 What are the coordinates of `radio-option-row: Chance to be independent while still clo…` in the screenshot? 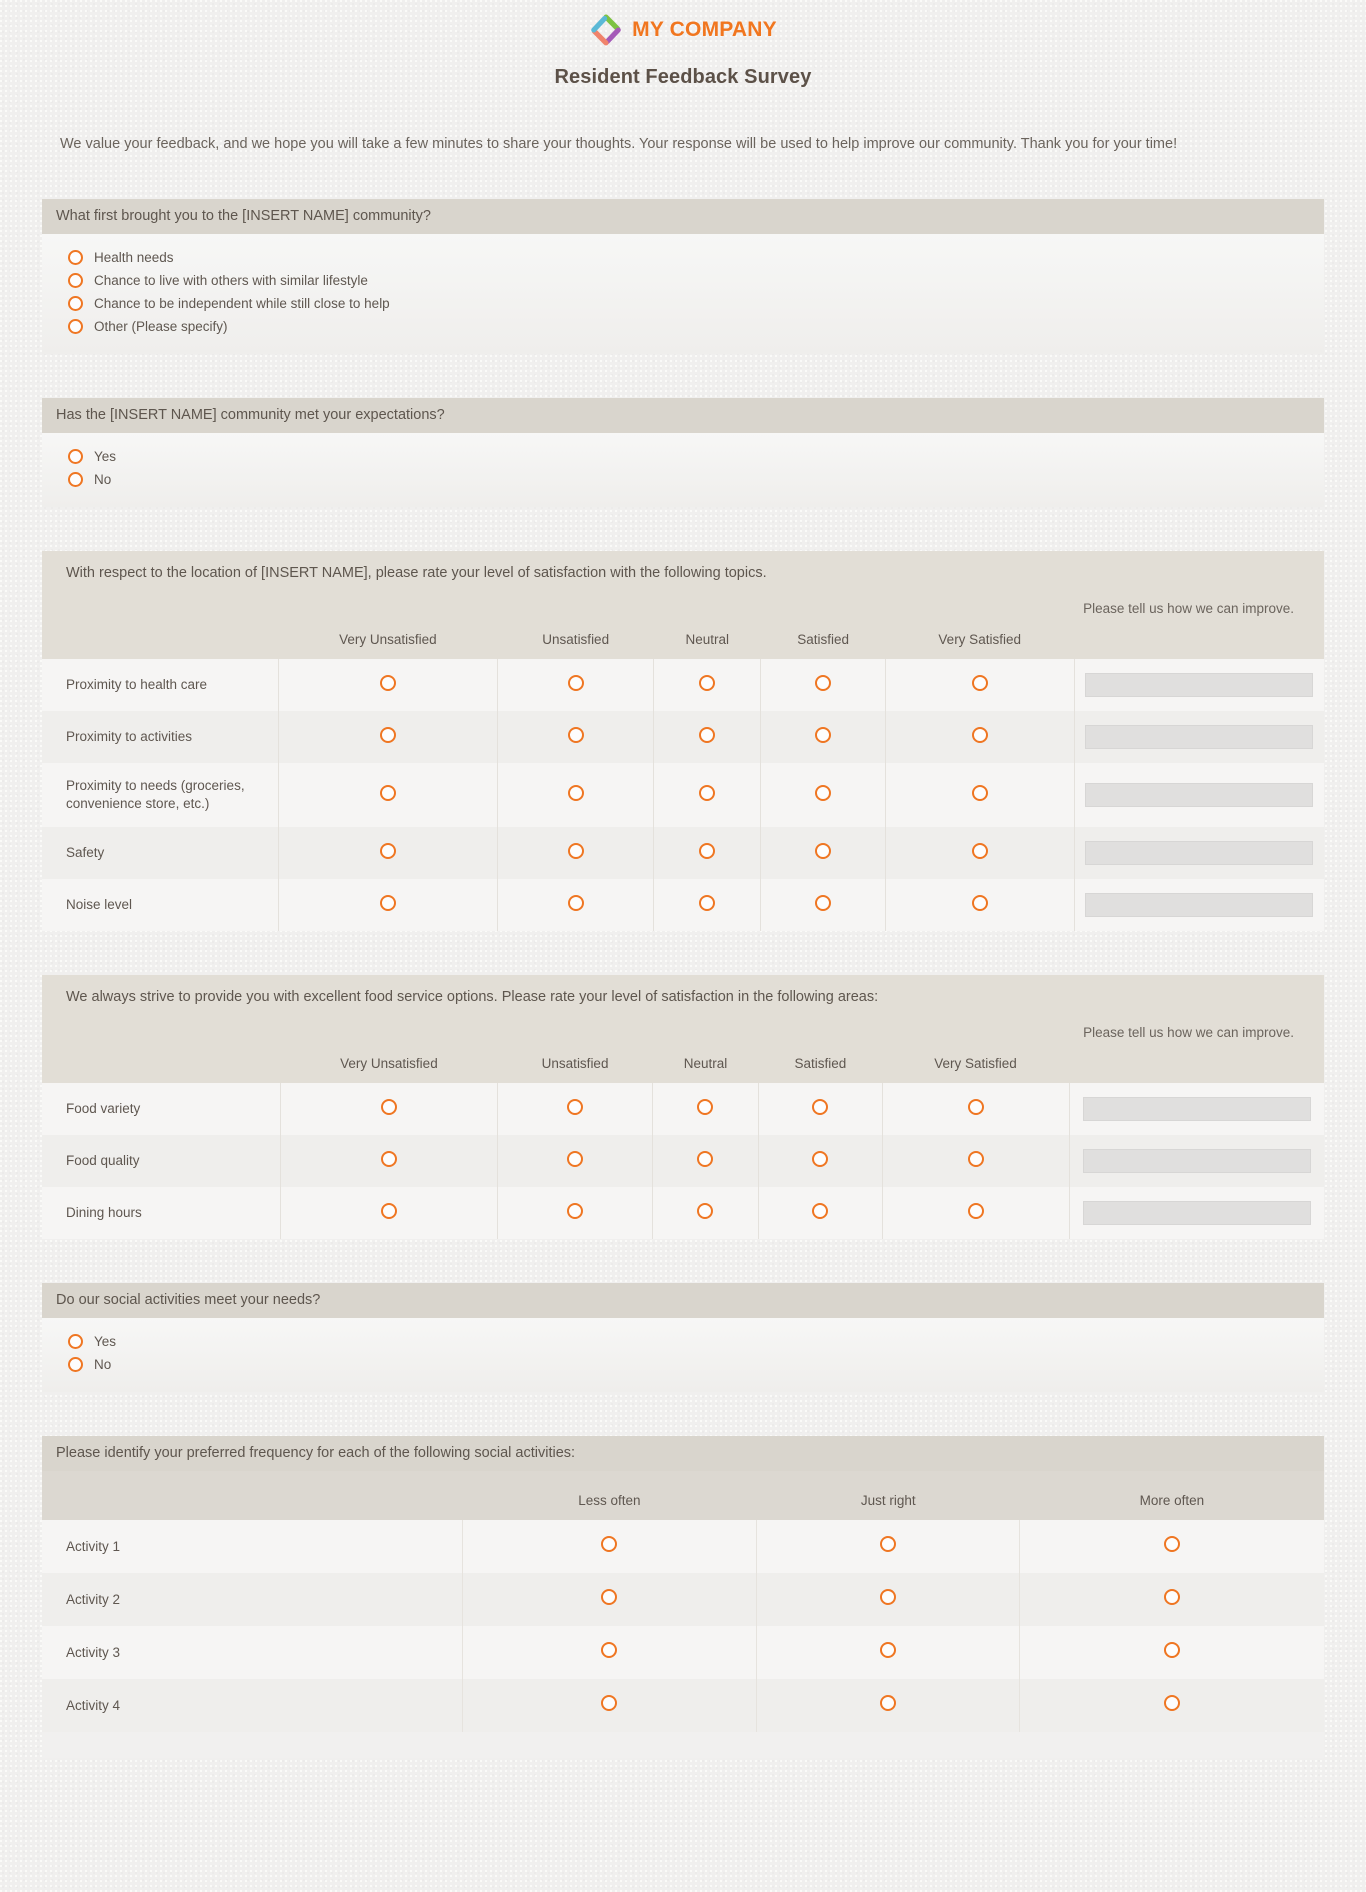 It's located at (683, 303).